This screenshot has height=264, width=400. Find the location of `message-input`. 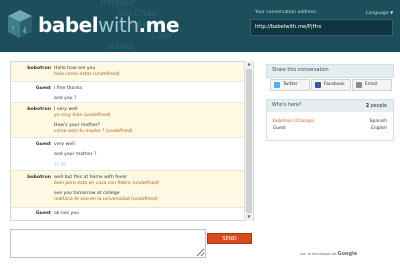

message-input is located at coordinates (108, 243).